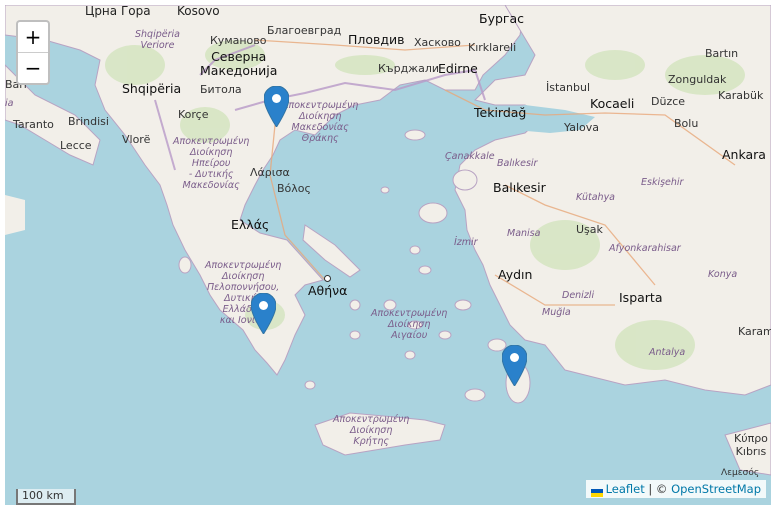 The image size is (776, 512). I want to click on label-eskisehir: Eskişehir, so click(662, 182).